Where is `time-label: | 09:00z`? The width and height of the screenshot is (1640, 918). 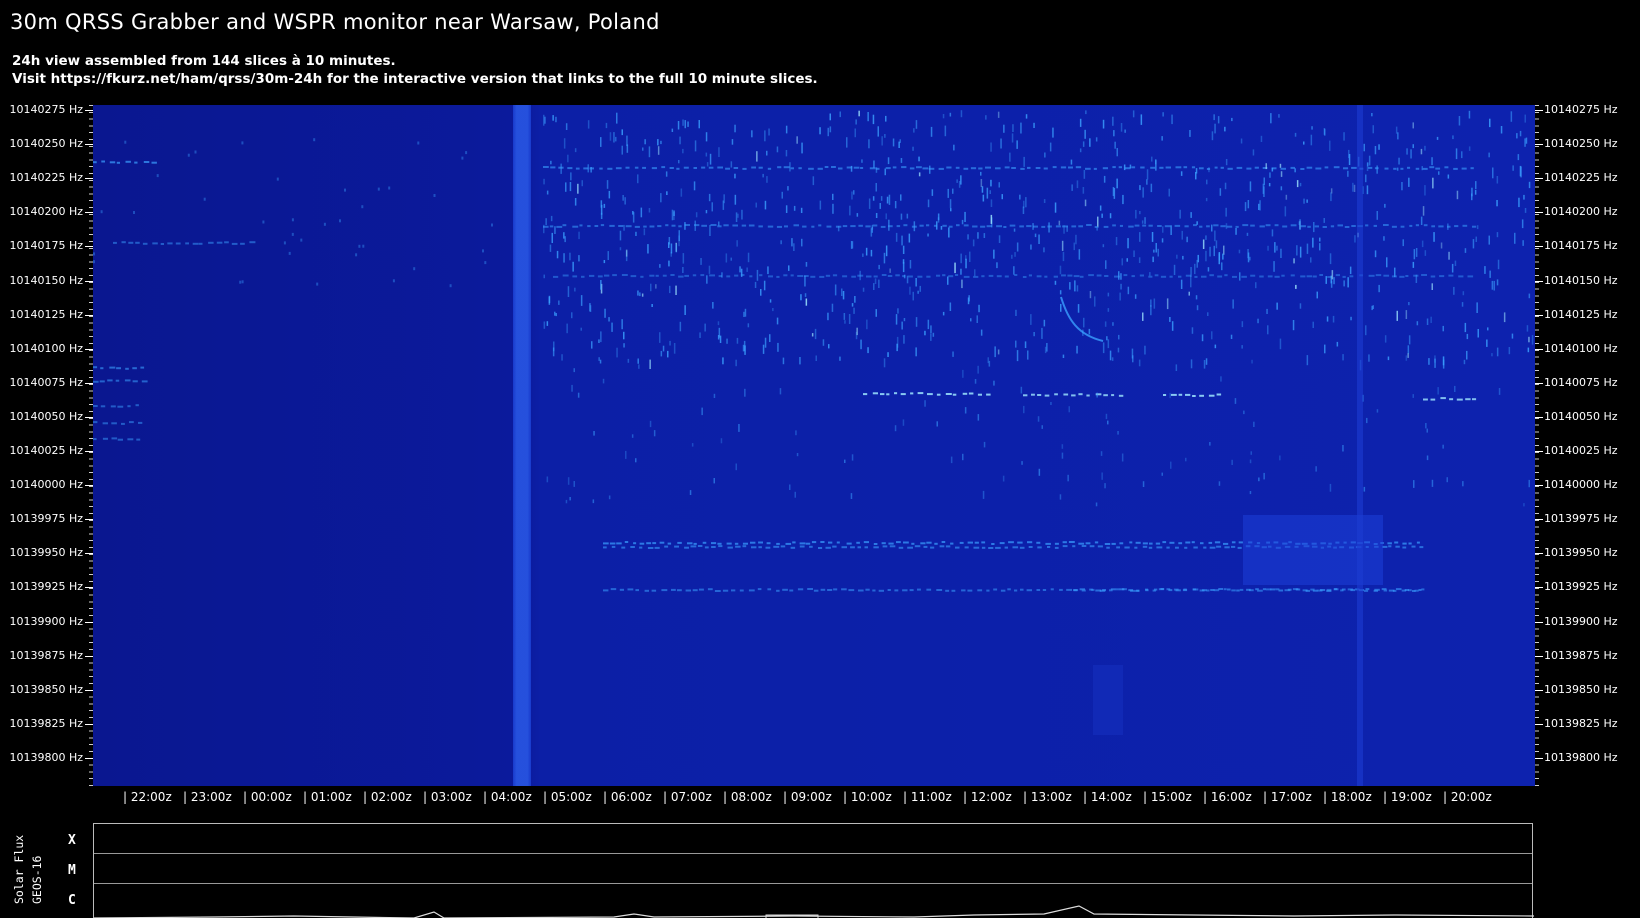
time-label: | 09:00z is located at coordinates (807, 797).